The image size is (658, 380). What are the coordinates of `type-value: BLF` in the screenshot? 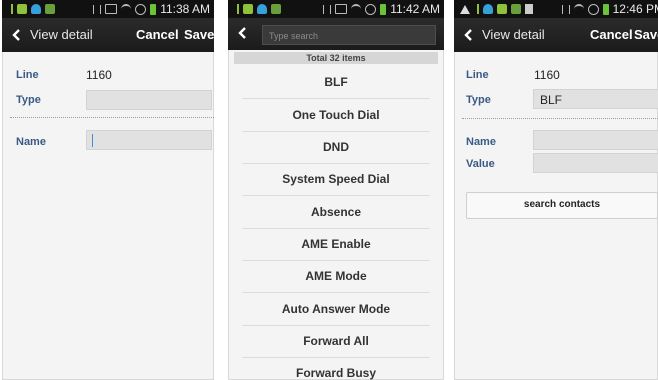 It's located at (551, 100).